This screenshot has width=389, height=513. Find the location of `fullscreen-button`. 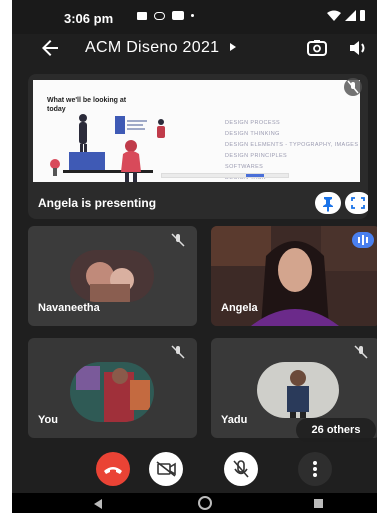

fullscreen-button is located at coordinates (356, 203).